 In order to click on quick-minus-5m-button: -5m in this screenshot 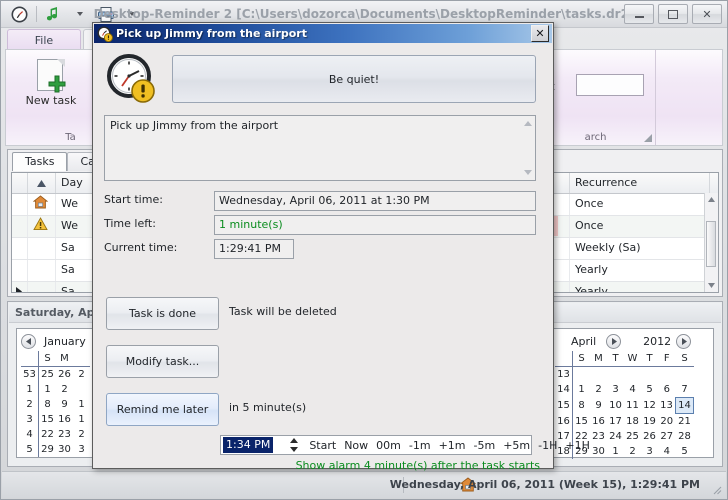, I will do `click(485, 445)`.